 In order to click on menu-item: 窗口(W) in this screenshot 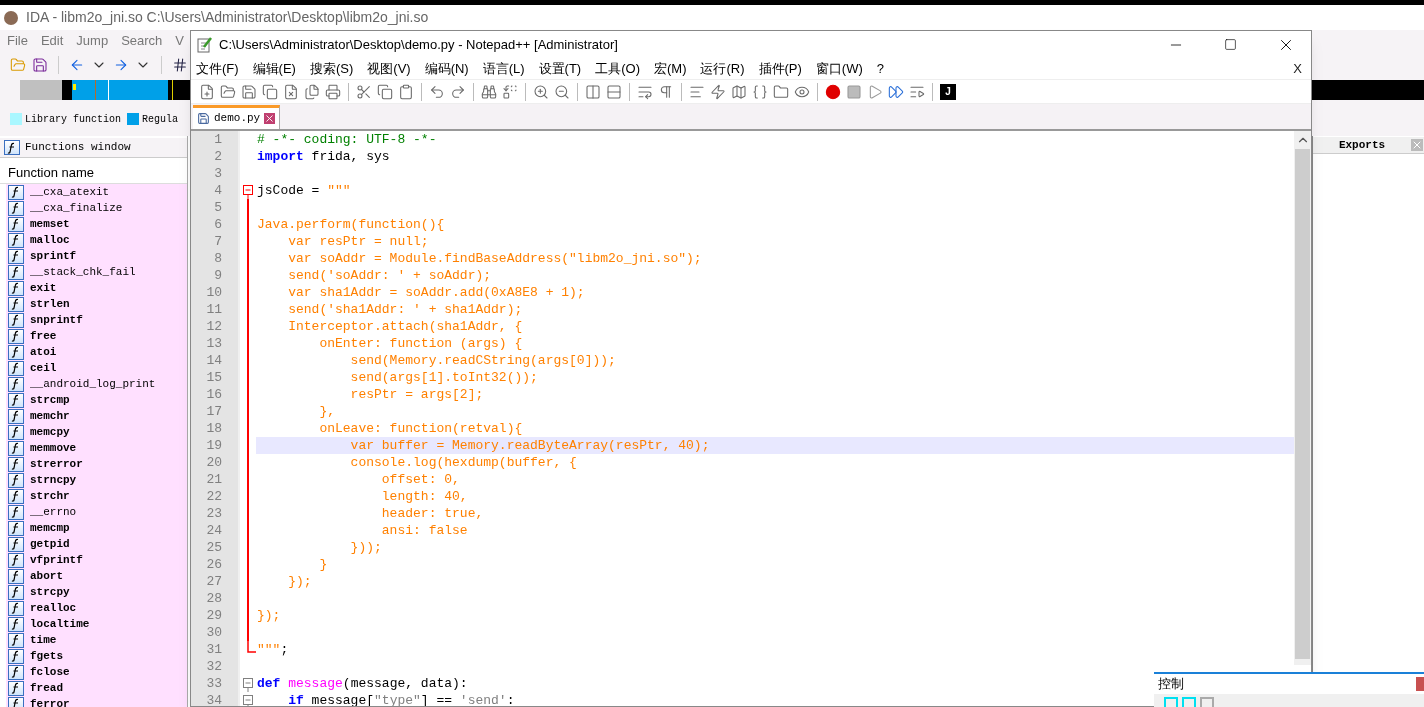, I will do `click(839, 68)`.